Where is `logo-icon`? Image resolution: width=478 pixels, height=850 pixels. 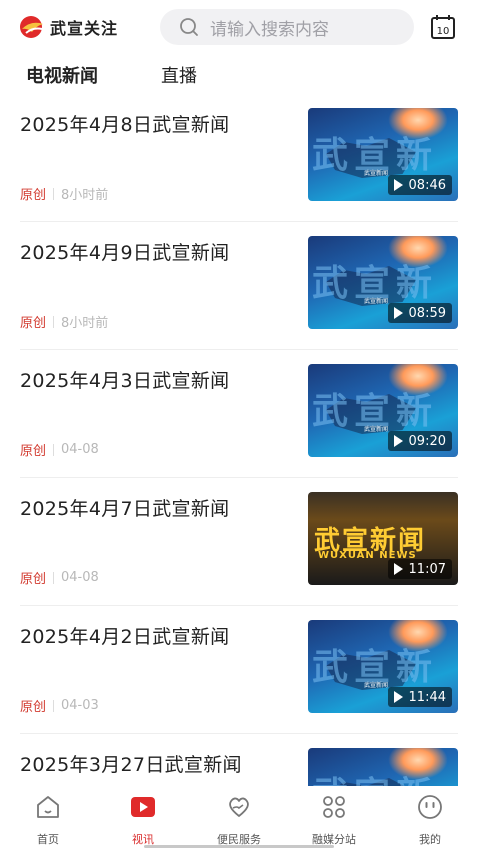 logo-icon is located at coordinates (31, 27).